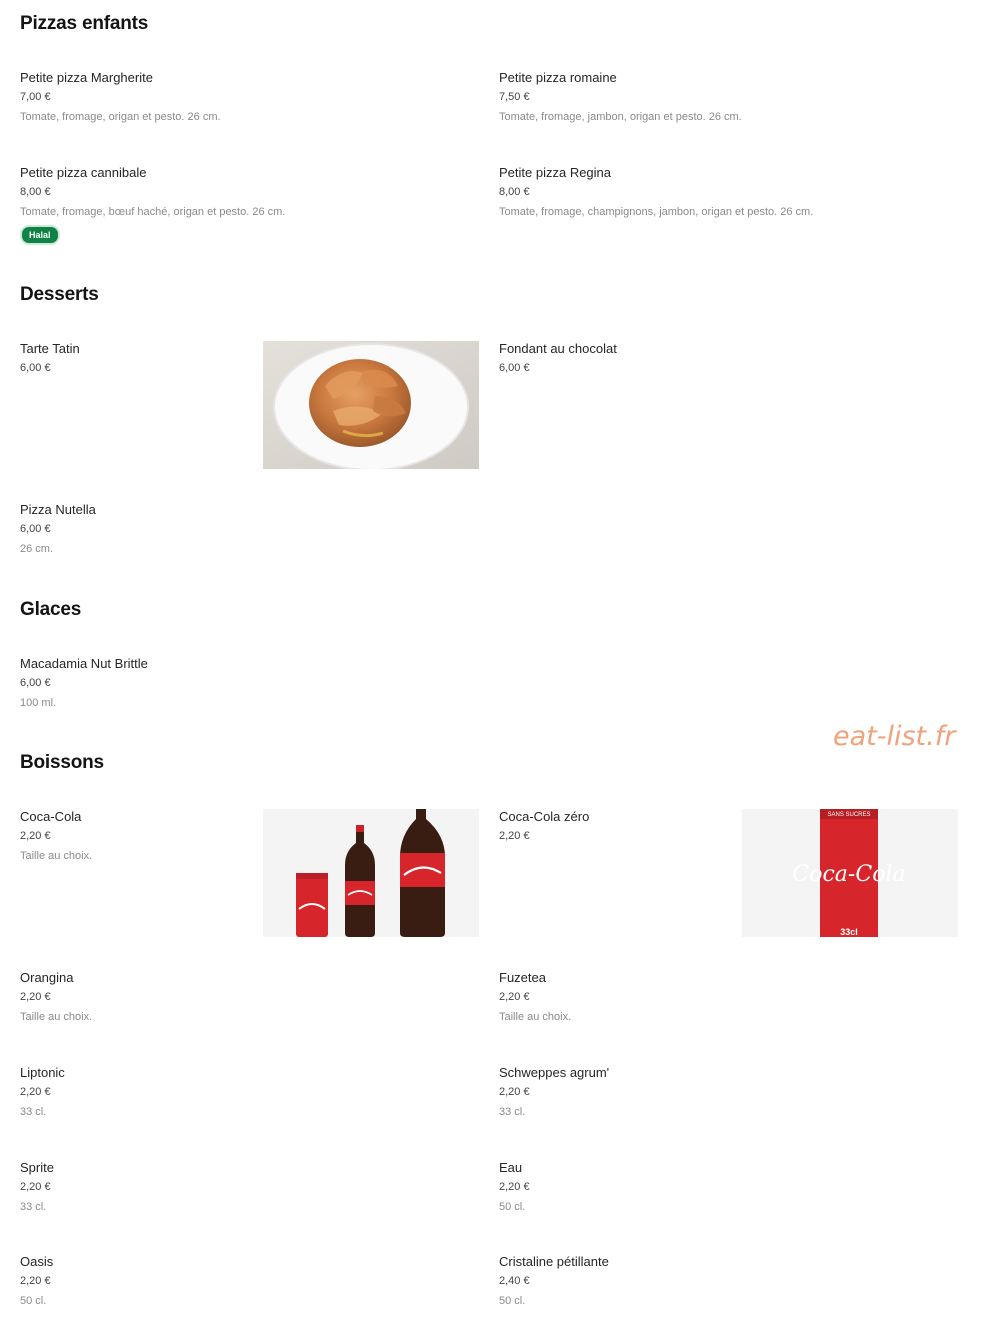 This screenshot has height=1335, width=989. Describe the element at coordinates (37, 1261) in the screenshot. I see `item-name: Oasis` at that location.